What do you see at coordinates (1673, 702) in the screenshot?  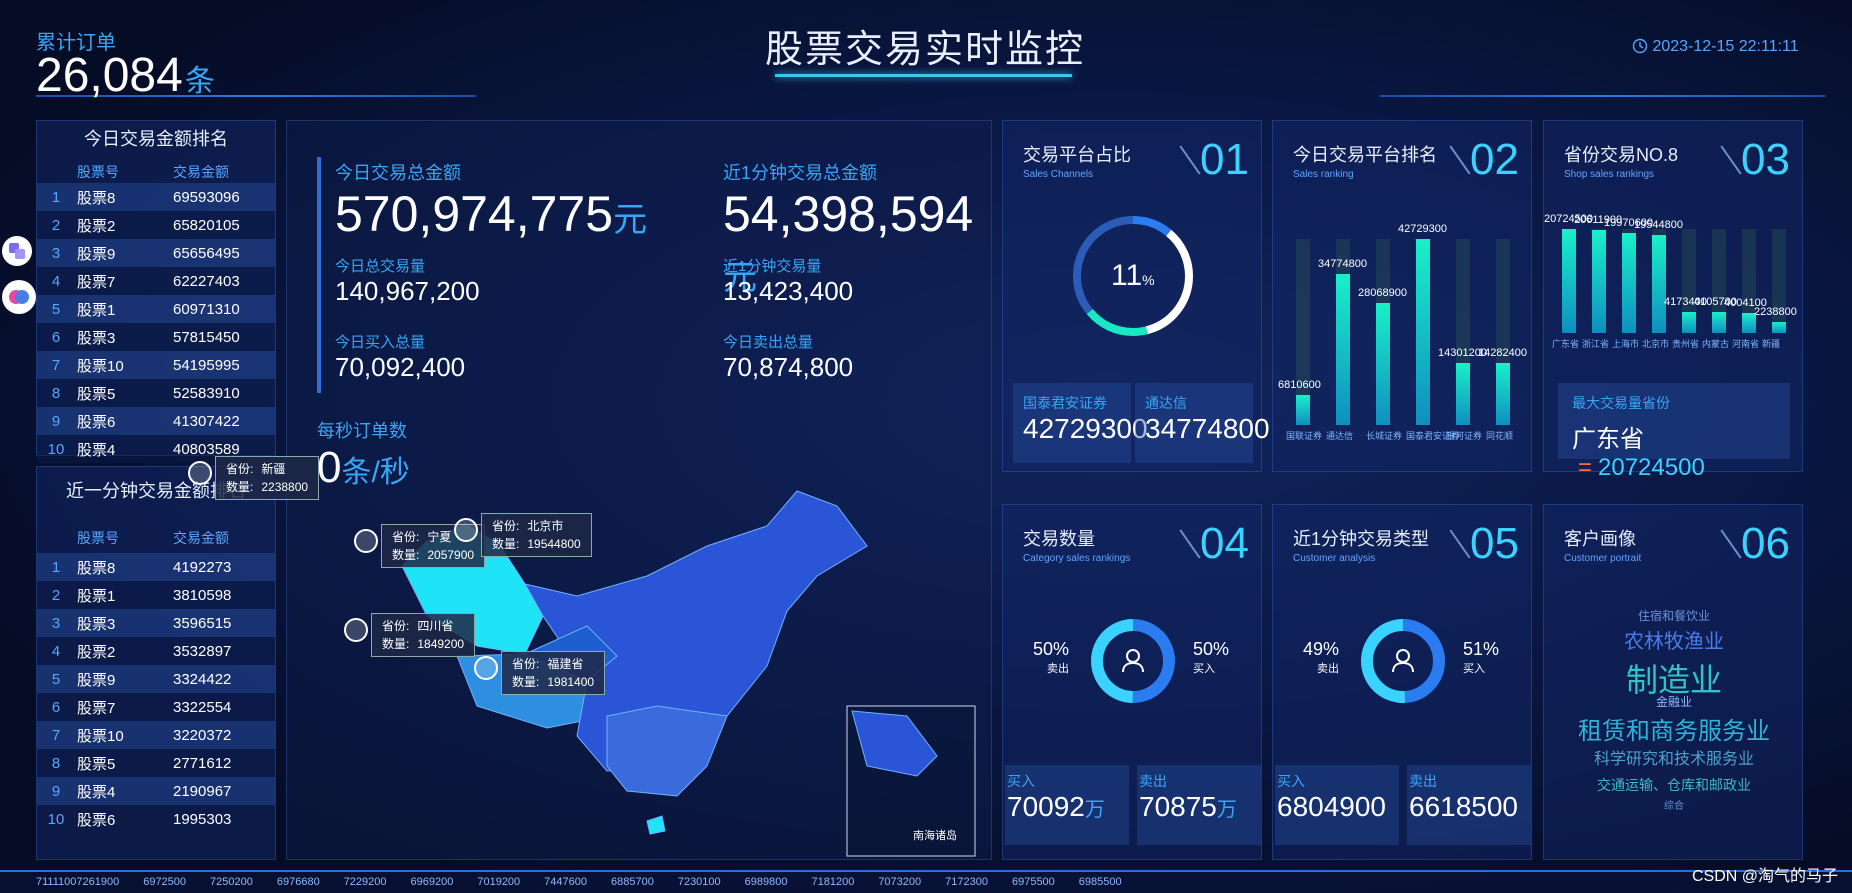 I see `word-cloud-item: 金融业` at bounding box center [1673, 702].